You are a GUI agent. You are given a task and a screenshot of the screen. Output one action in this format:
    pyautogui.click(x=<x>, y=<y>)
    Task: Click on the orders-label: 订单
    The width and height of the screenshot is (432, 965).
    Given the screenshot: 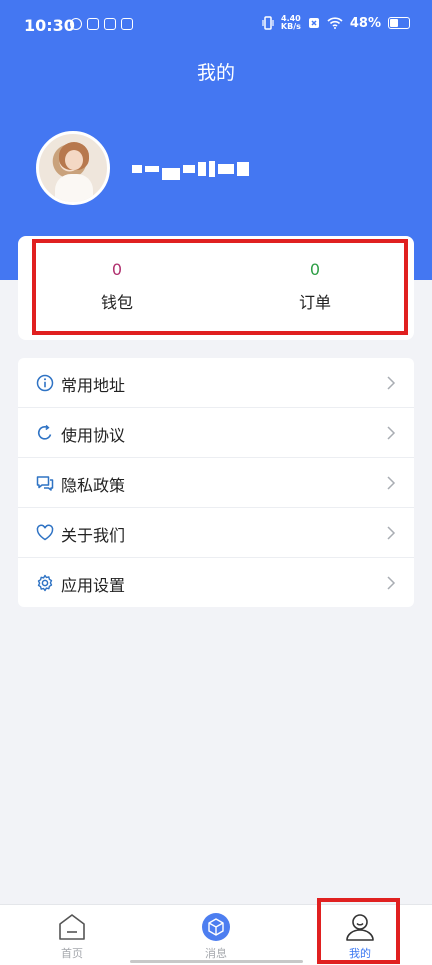 What is the action you would take?
    pyautogui.click(x=314, y=302)
    